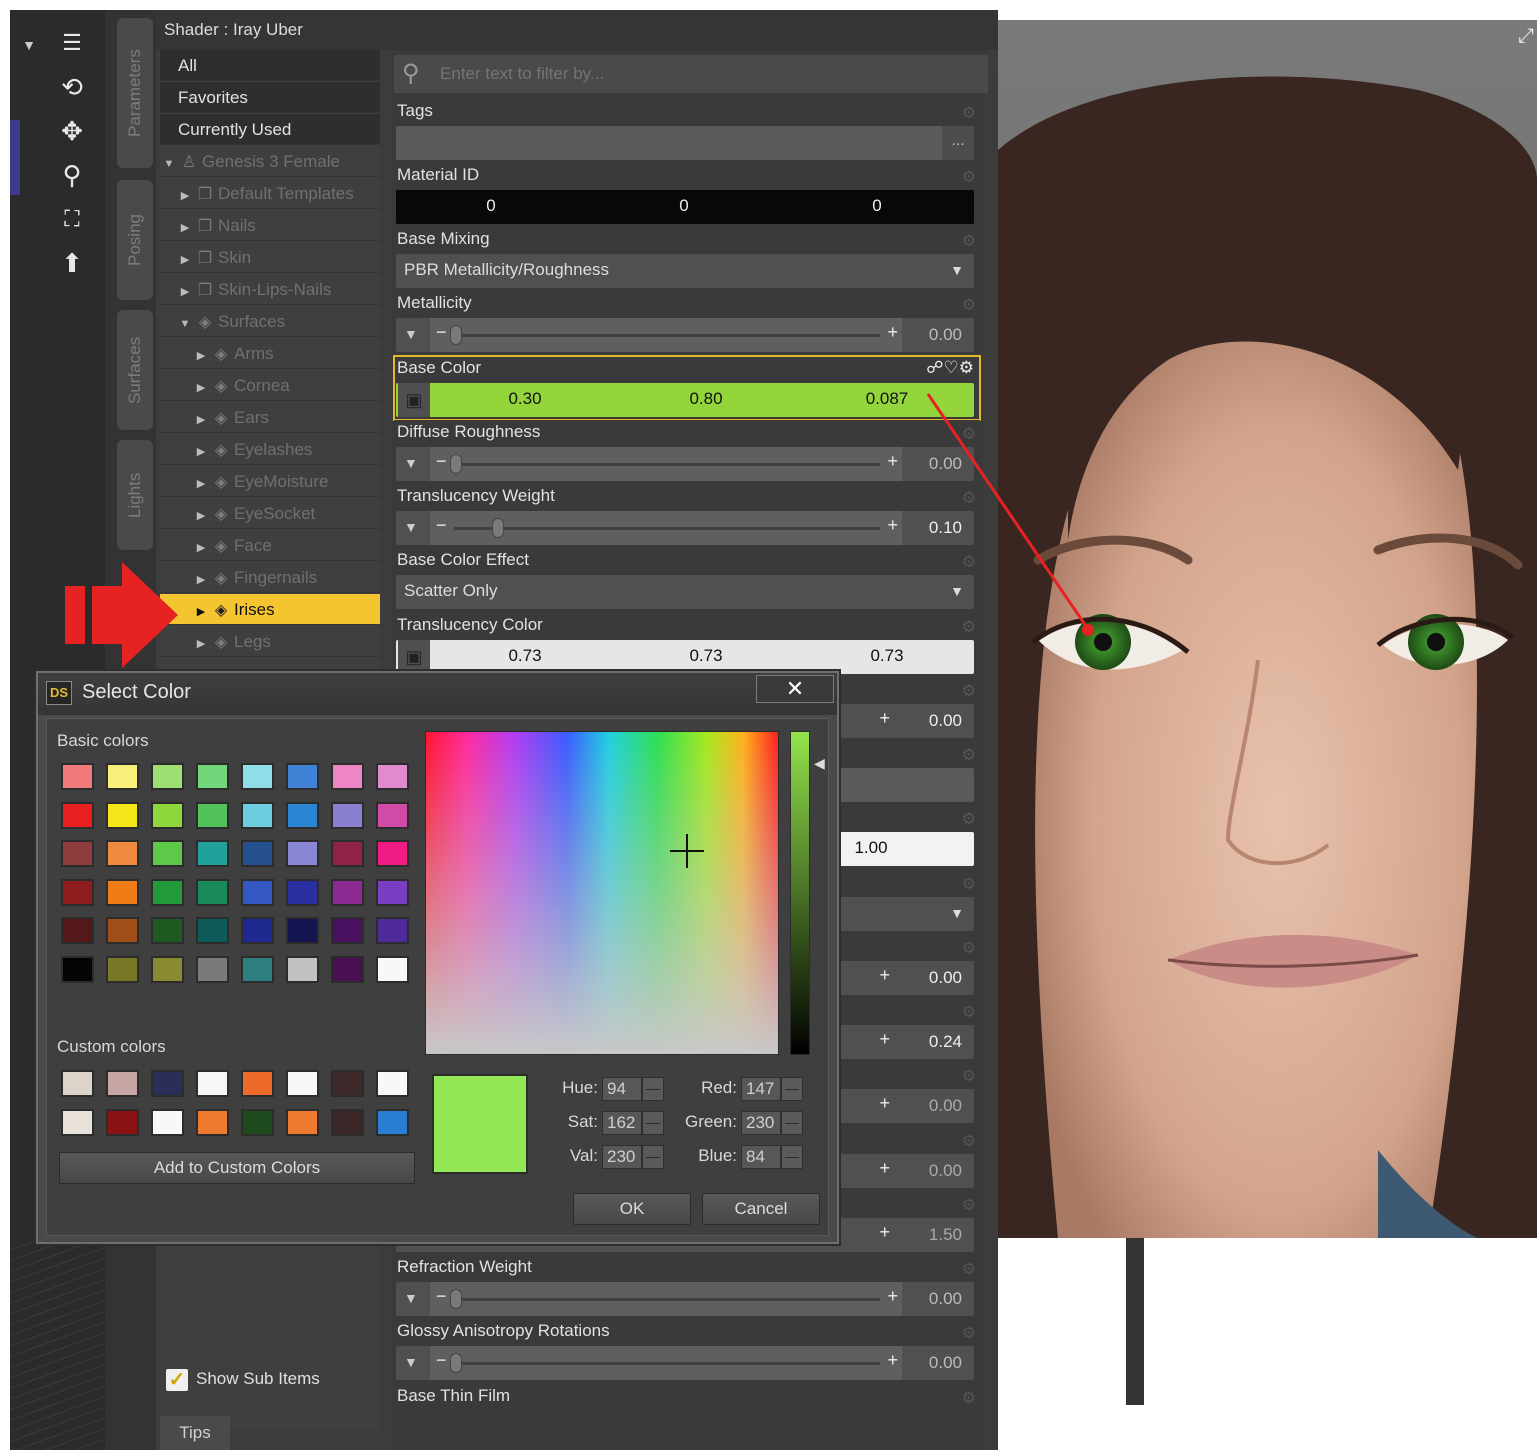 This screenshot has height=1450, width=1537. What do you see at coordinates (169, 164) in the screenshot?
I see `expand-down-icon: ▼` at bounding box center [169, 164].